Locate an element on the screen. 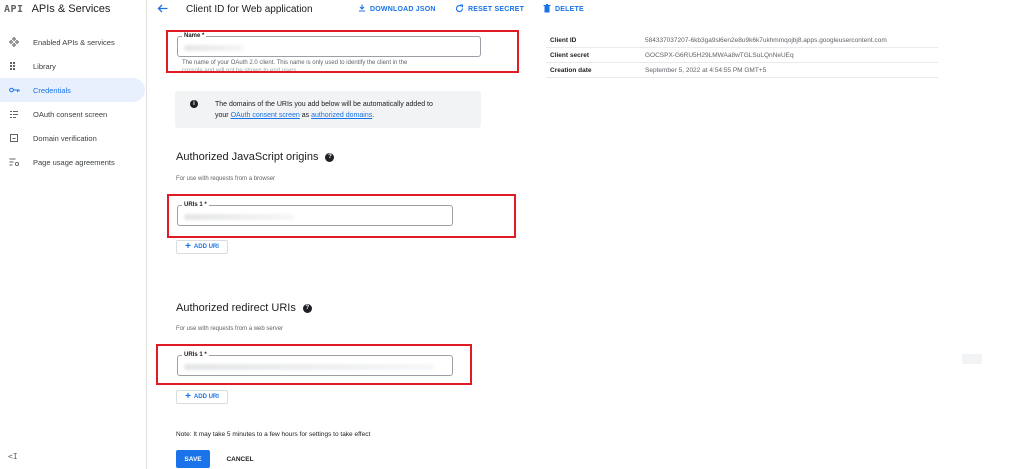 The width and height of the screenshot is (1024, 469). redirect-uris-subtitle: For use with requests from a web server is located at coordinates (230, 329).